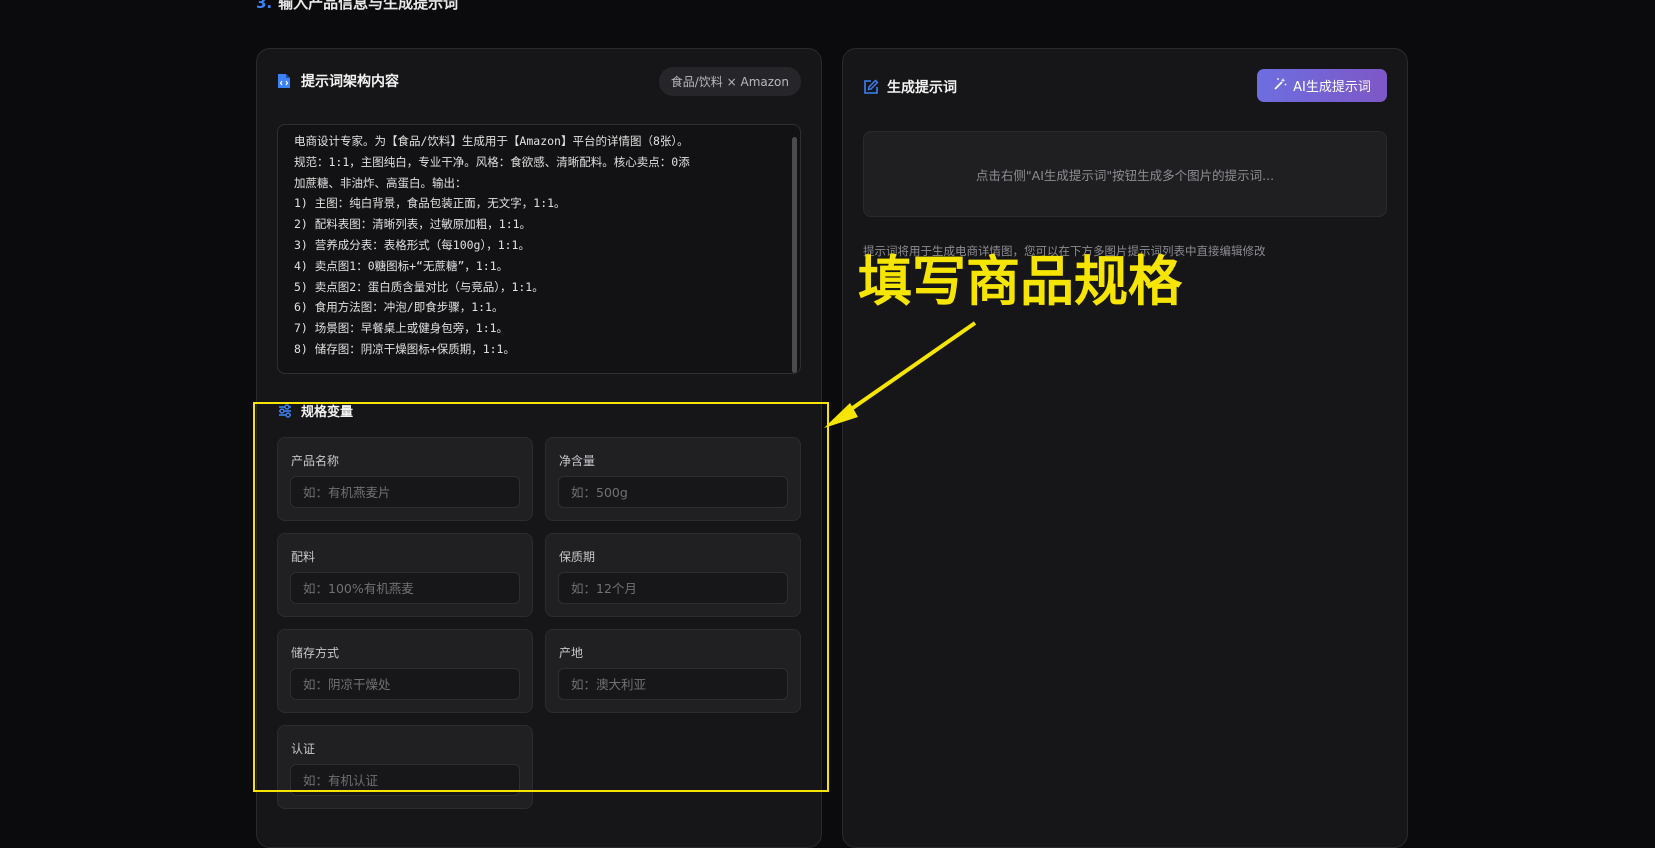 The height and width of the screenshot is (848, 1655). What do you see at coordinates (412, 244) in the screenshot?
I see `prompt-line: 3) 营养成分表：表格形式（每100g），1:1。` at bounding box center [412, 244].